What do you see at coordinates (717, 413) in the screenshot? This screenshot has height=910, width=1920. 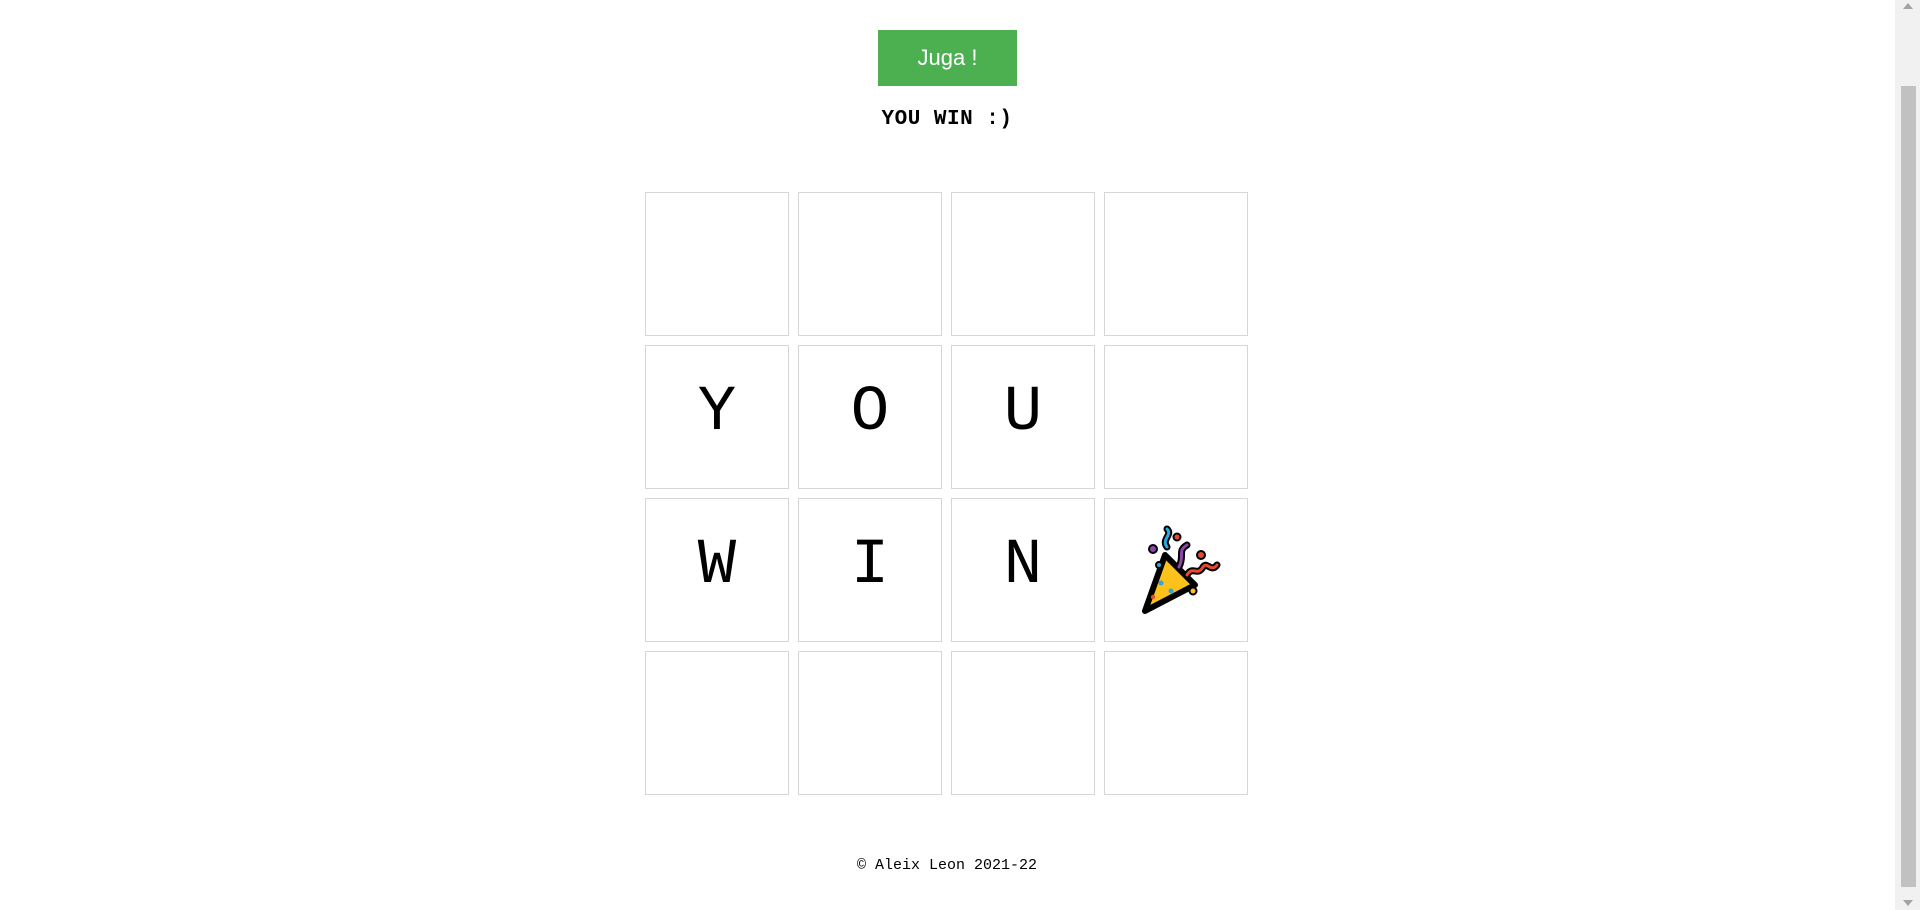 I see `tile-5-label: Y` at bounding box center [717, 413].